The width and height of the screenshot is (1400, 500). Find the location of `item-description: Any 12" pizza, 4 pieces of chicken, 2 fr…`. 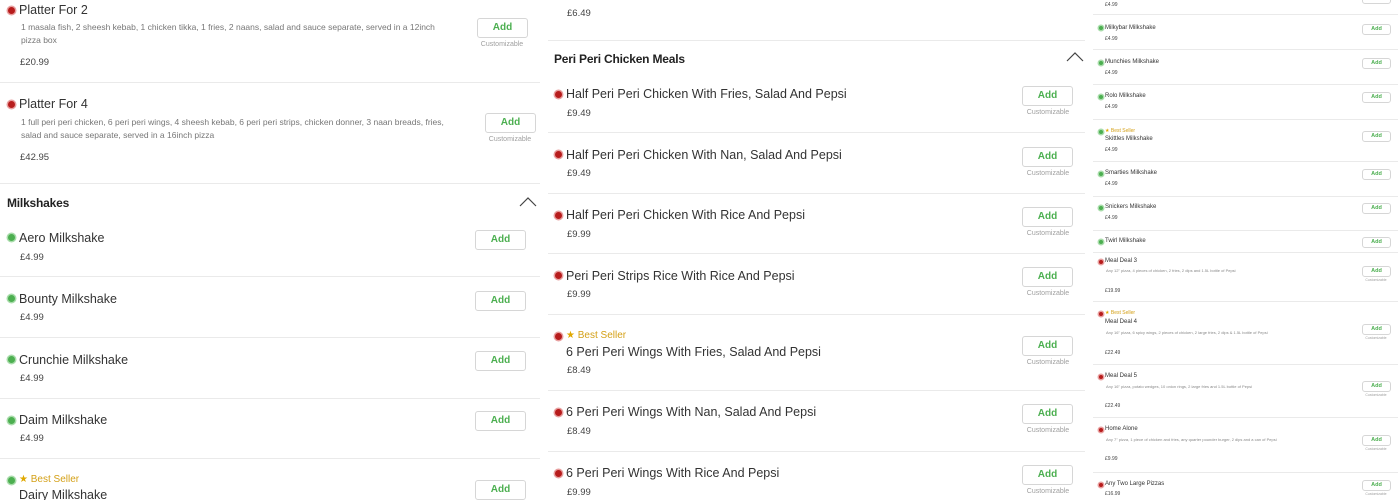

item-description: Any 12" pizza, 4 pieces of chicken, 2 fr… is located at coordinates (1171, 270).